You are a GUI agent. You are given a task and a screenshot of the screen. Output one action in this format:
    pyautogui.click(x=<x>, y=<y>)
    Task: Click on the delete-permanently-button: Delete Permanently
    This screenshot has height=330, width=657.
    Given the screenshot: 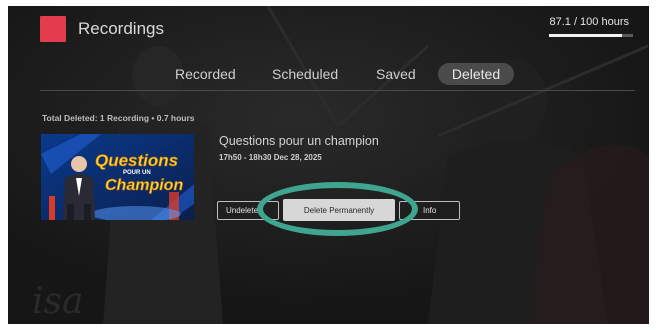 What is the action you would take?
    pyautogui.click(x=339, y=210)
    